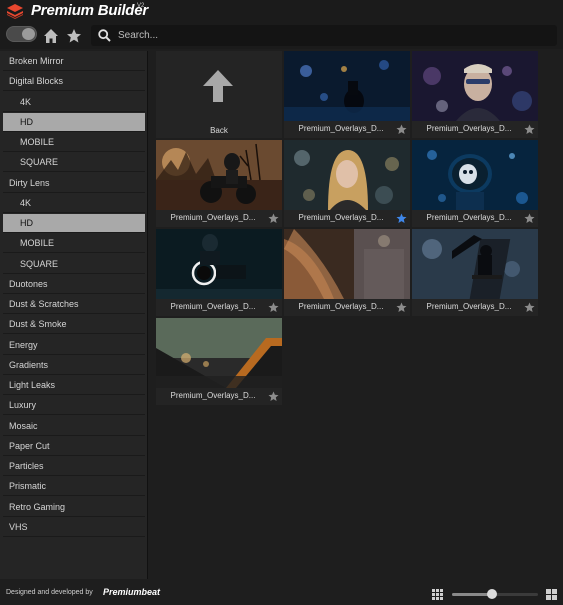 This screenshot has width=563, height=605. I want to click on sidebar-category: Broken Mirror, so click(74, 61).